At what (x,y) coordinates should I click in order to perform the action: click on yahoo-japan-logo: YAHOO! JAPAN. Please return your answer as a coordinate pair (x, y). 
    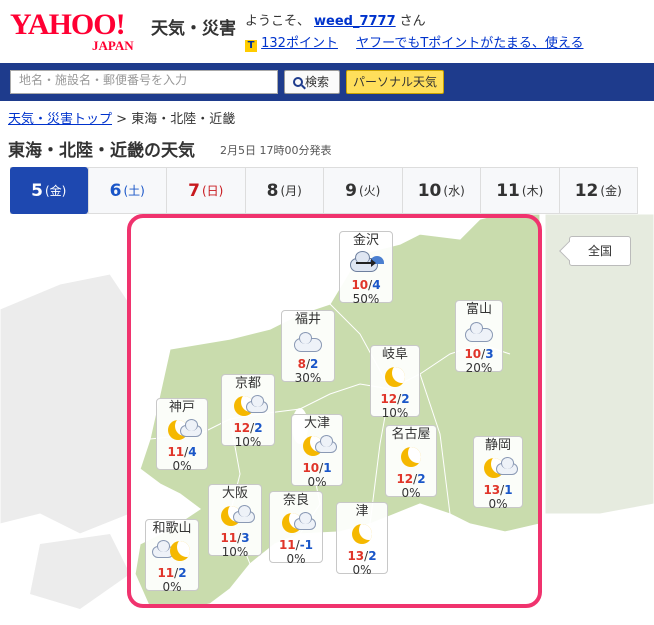
    Looking at the image, I should click on (80, 33).